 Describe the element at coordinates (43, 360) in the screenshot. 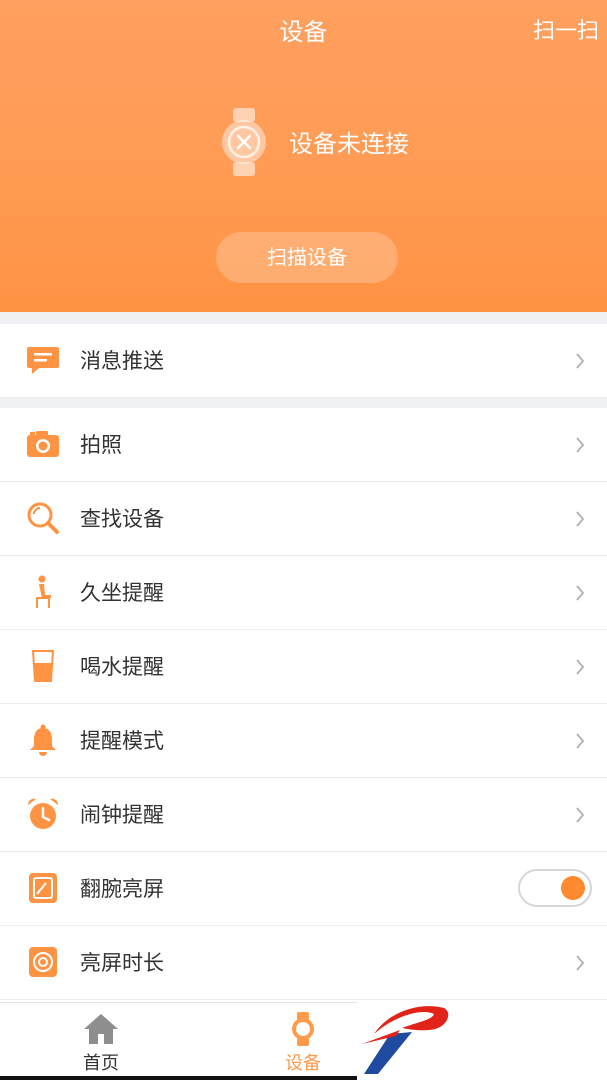

I see `message-icon` at that location.